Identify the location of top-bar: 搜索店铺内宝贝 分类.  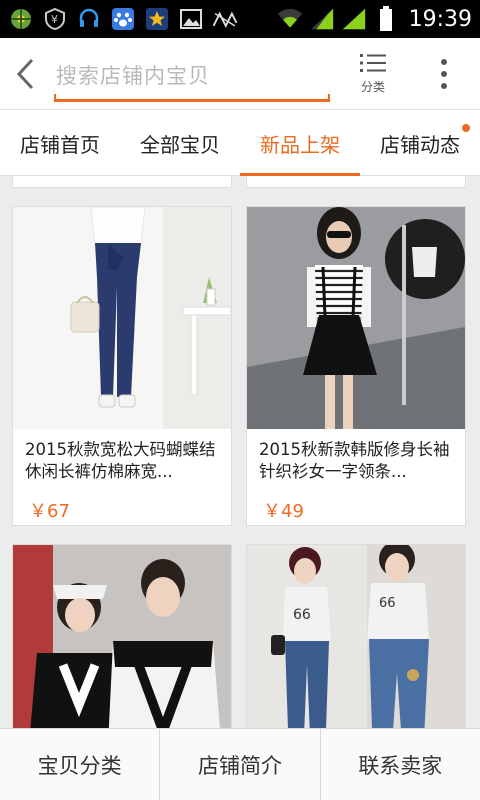
(240, 74).